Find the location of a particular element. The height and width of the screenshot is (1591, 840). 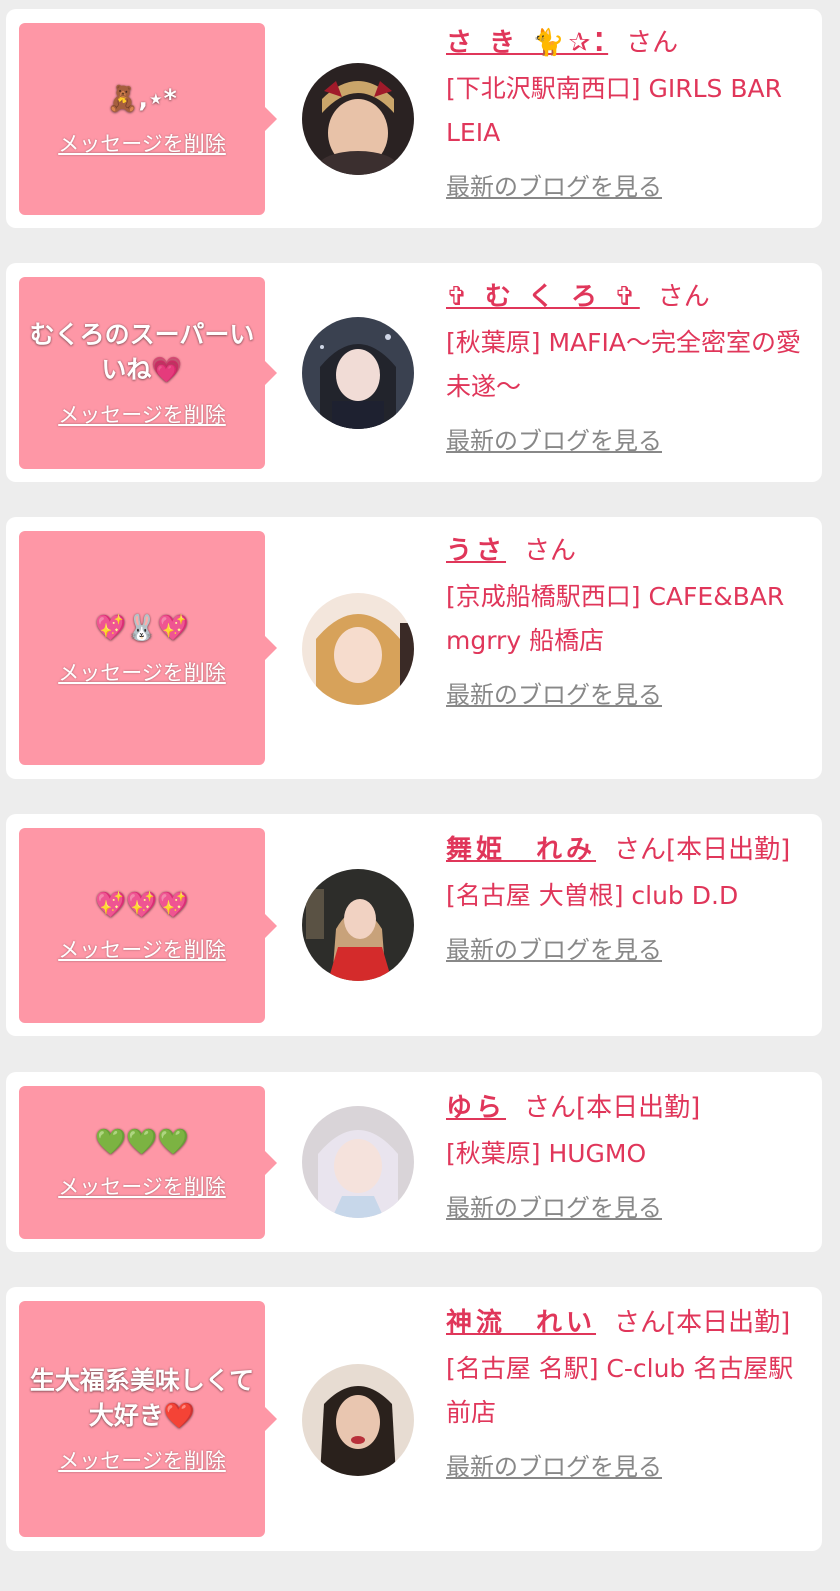

shop-name: [京成船橋駅西口] CAFE&BAR mgrry 船橋店 is located at coordinates (615, 618).